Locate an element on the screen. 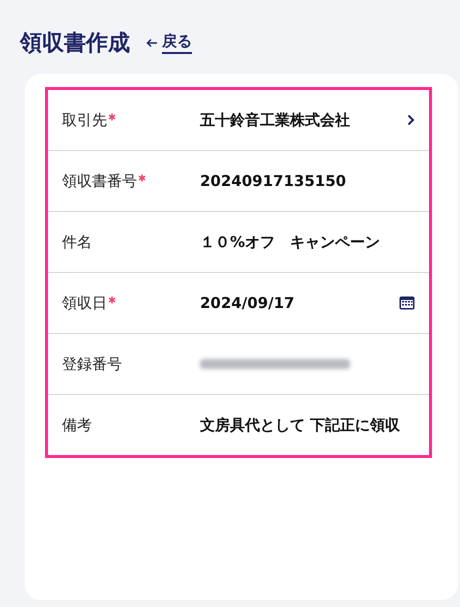  calendar-icon is located at coordinates (407, 303).